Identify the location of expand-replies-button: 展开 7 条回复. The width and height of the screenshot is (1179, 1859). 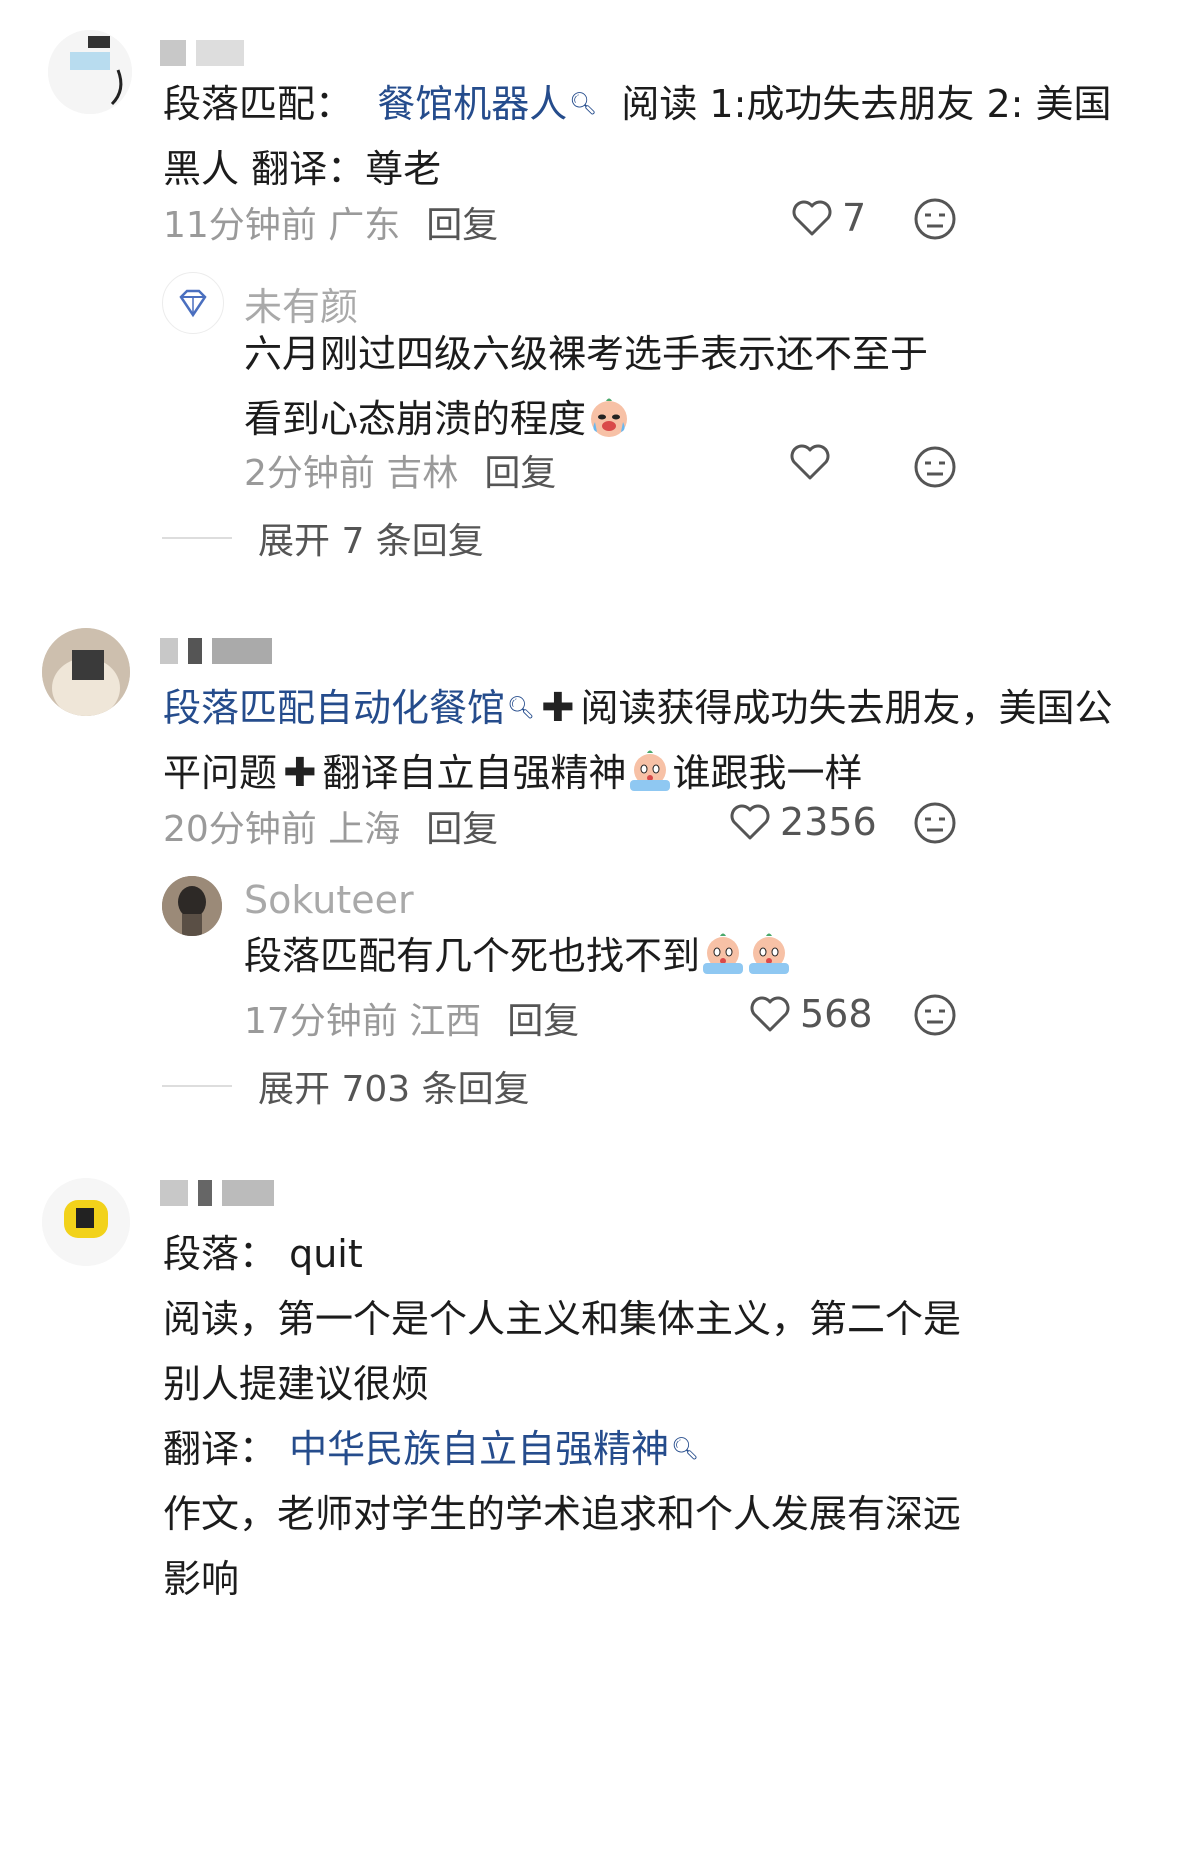
(323, 538).